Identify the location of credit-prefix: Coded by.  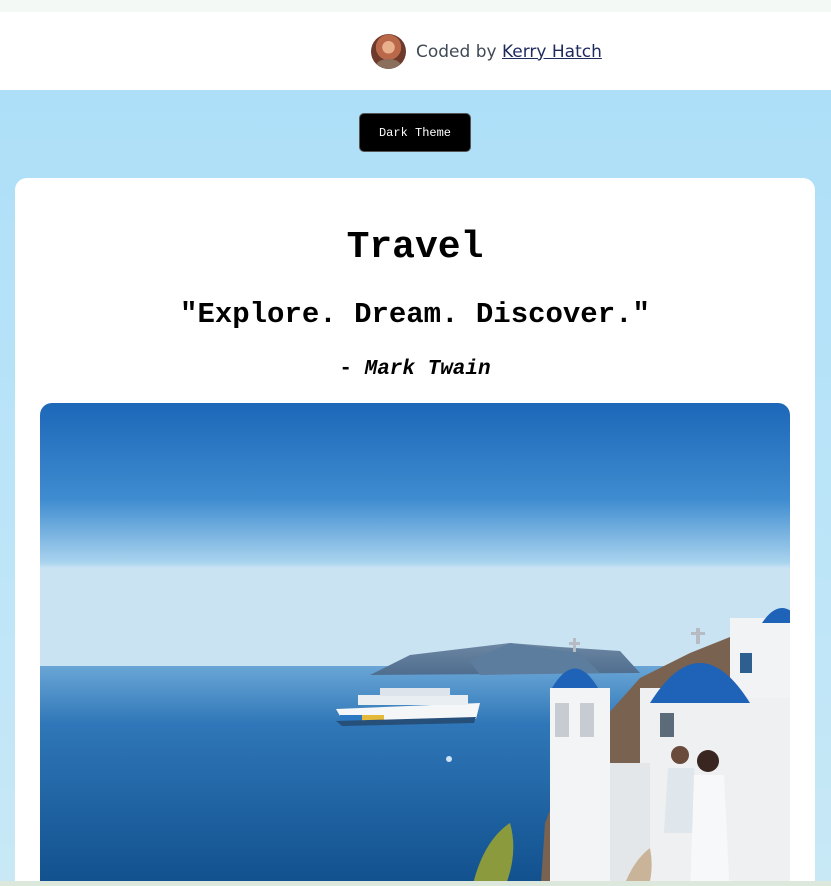
(456, 51).